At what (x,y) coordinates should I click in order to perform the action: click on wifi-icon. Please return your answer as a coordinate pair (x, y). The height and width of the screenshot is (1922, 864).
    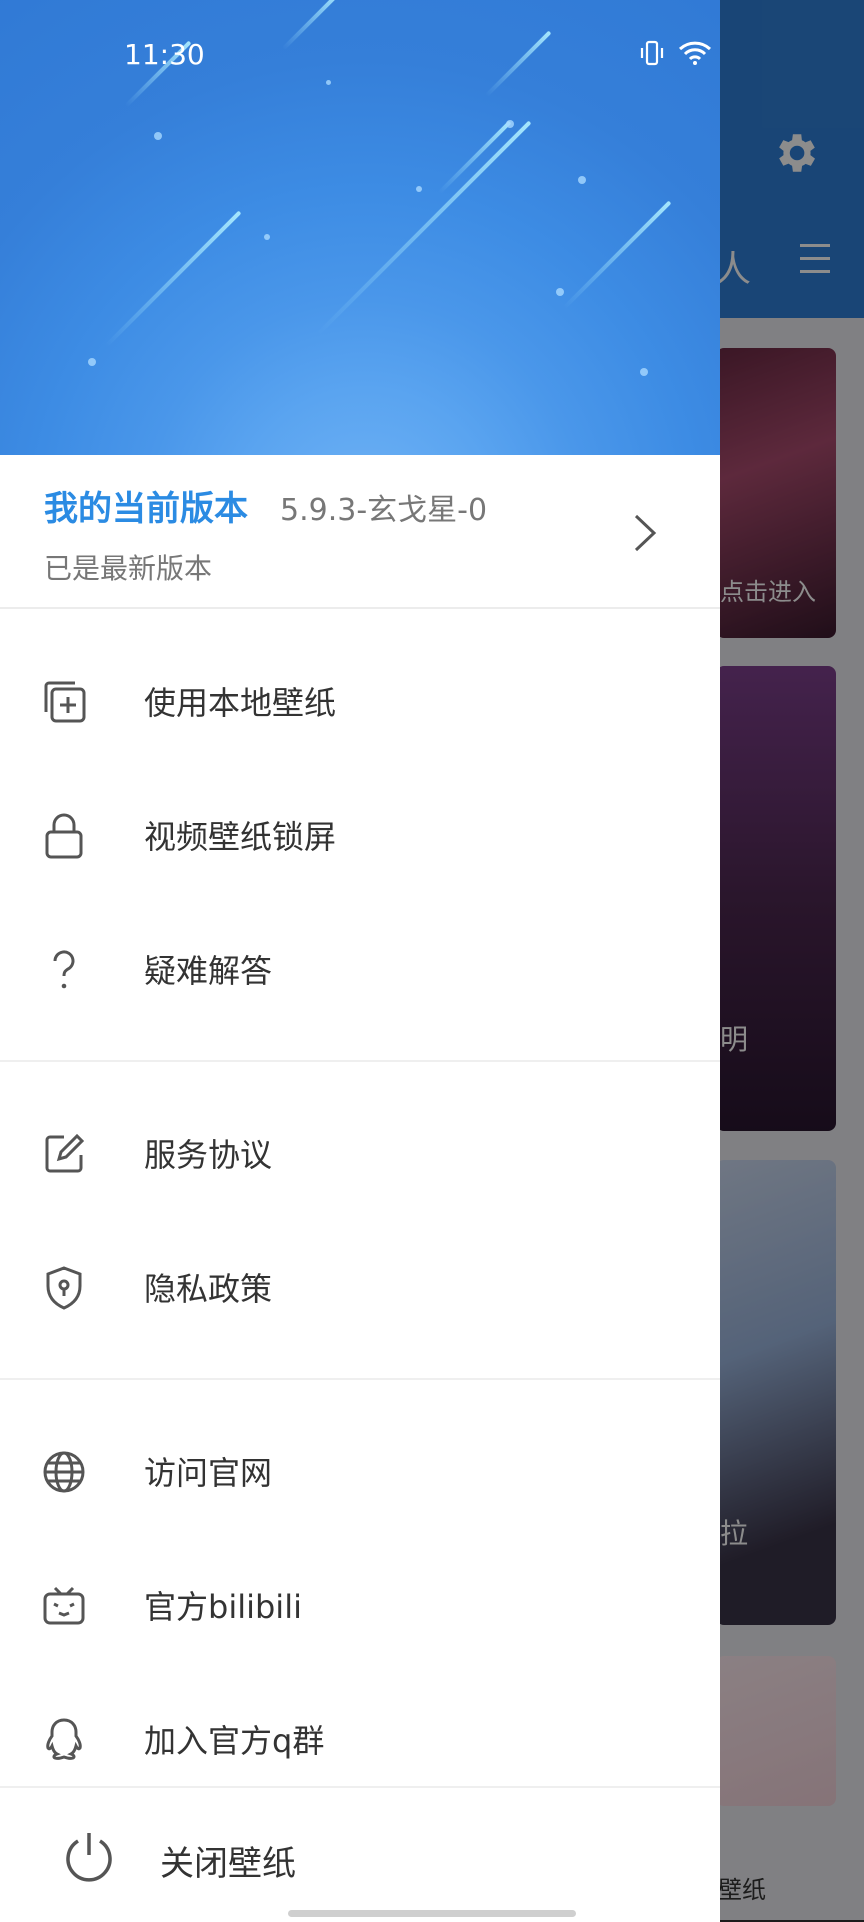
    Looking at the image, I should click on (695, 53).